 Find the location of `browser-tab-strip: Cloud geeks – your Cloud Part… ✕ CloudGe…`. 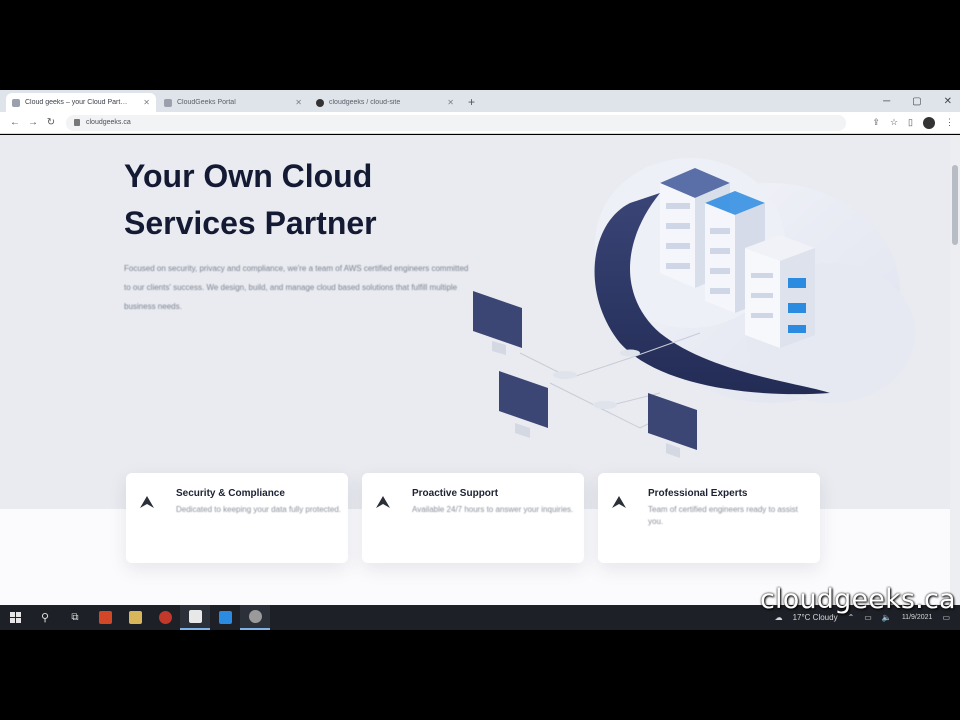

browser-tab-strip: Cloud geeks – your Cloud Part… ✕ CloudGe… is located at coordinates (480, 101).